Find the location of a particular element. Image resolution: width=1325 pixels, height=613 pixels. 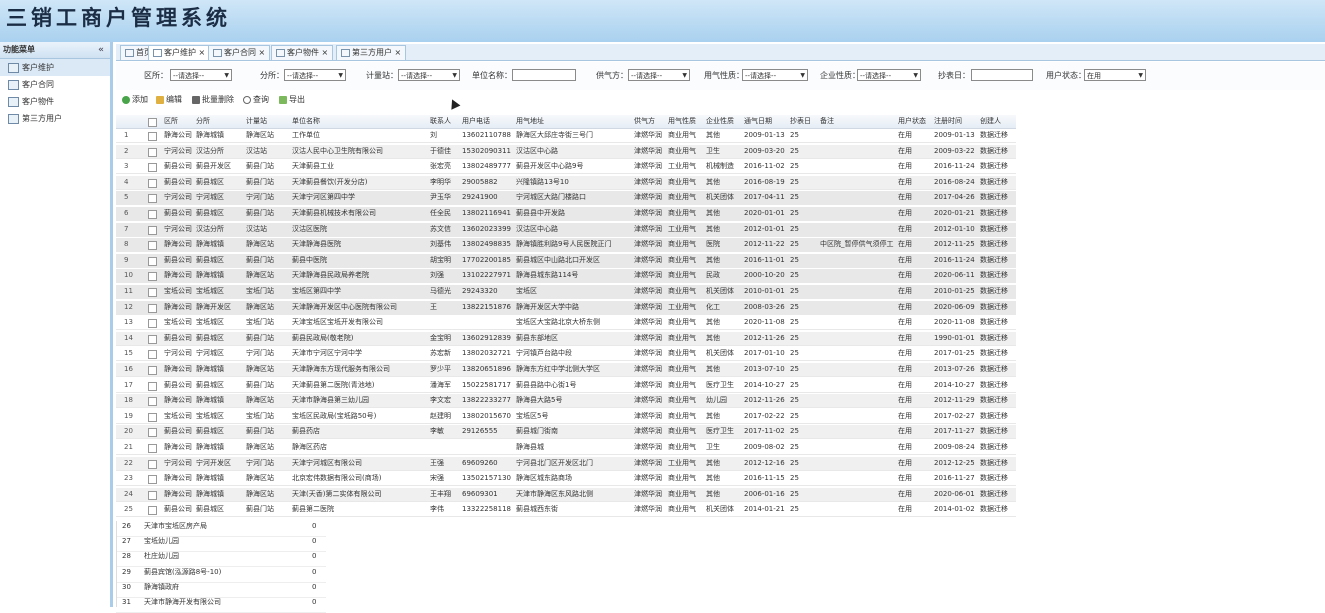

select-all-checkbox is located at coordinates (152, 122).